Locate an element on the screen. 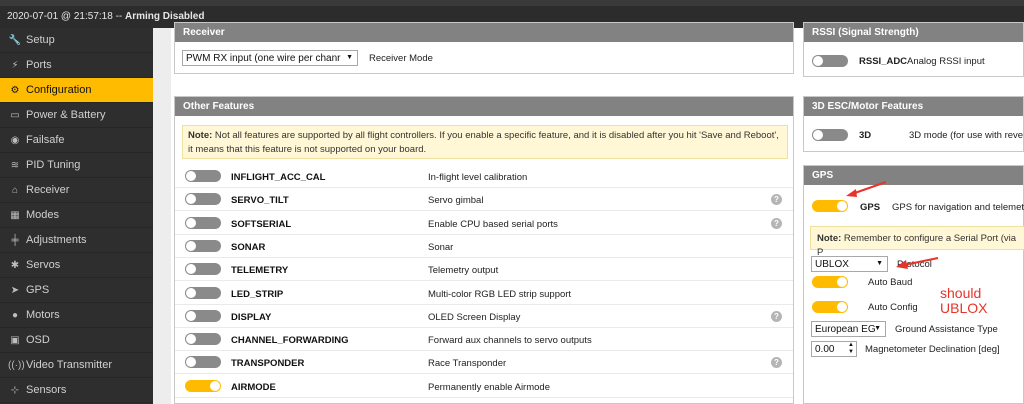 The height and width of the screenshot is (404, 1024). gear-icon: ⚙ is located at coordinates (15, 90).